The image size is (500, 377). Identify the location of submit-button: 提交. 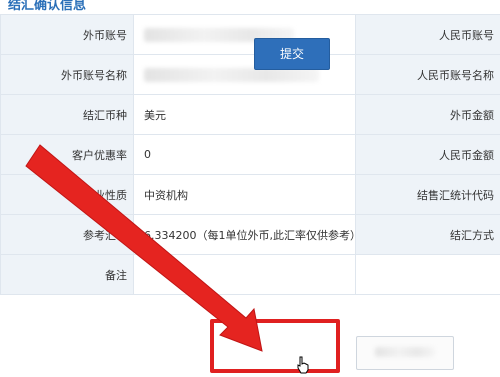
(292, 54).